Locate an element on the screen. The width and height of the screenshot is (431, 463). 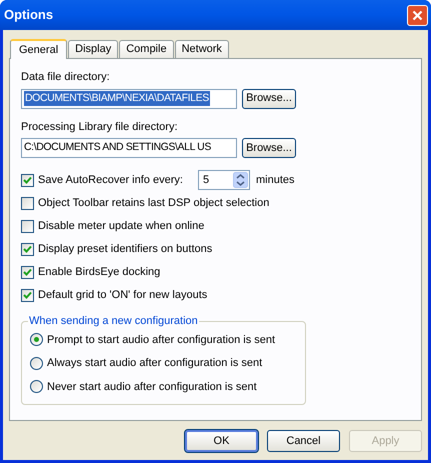
tab: Display is located at coordinates (93, 49).